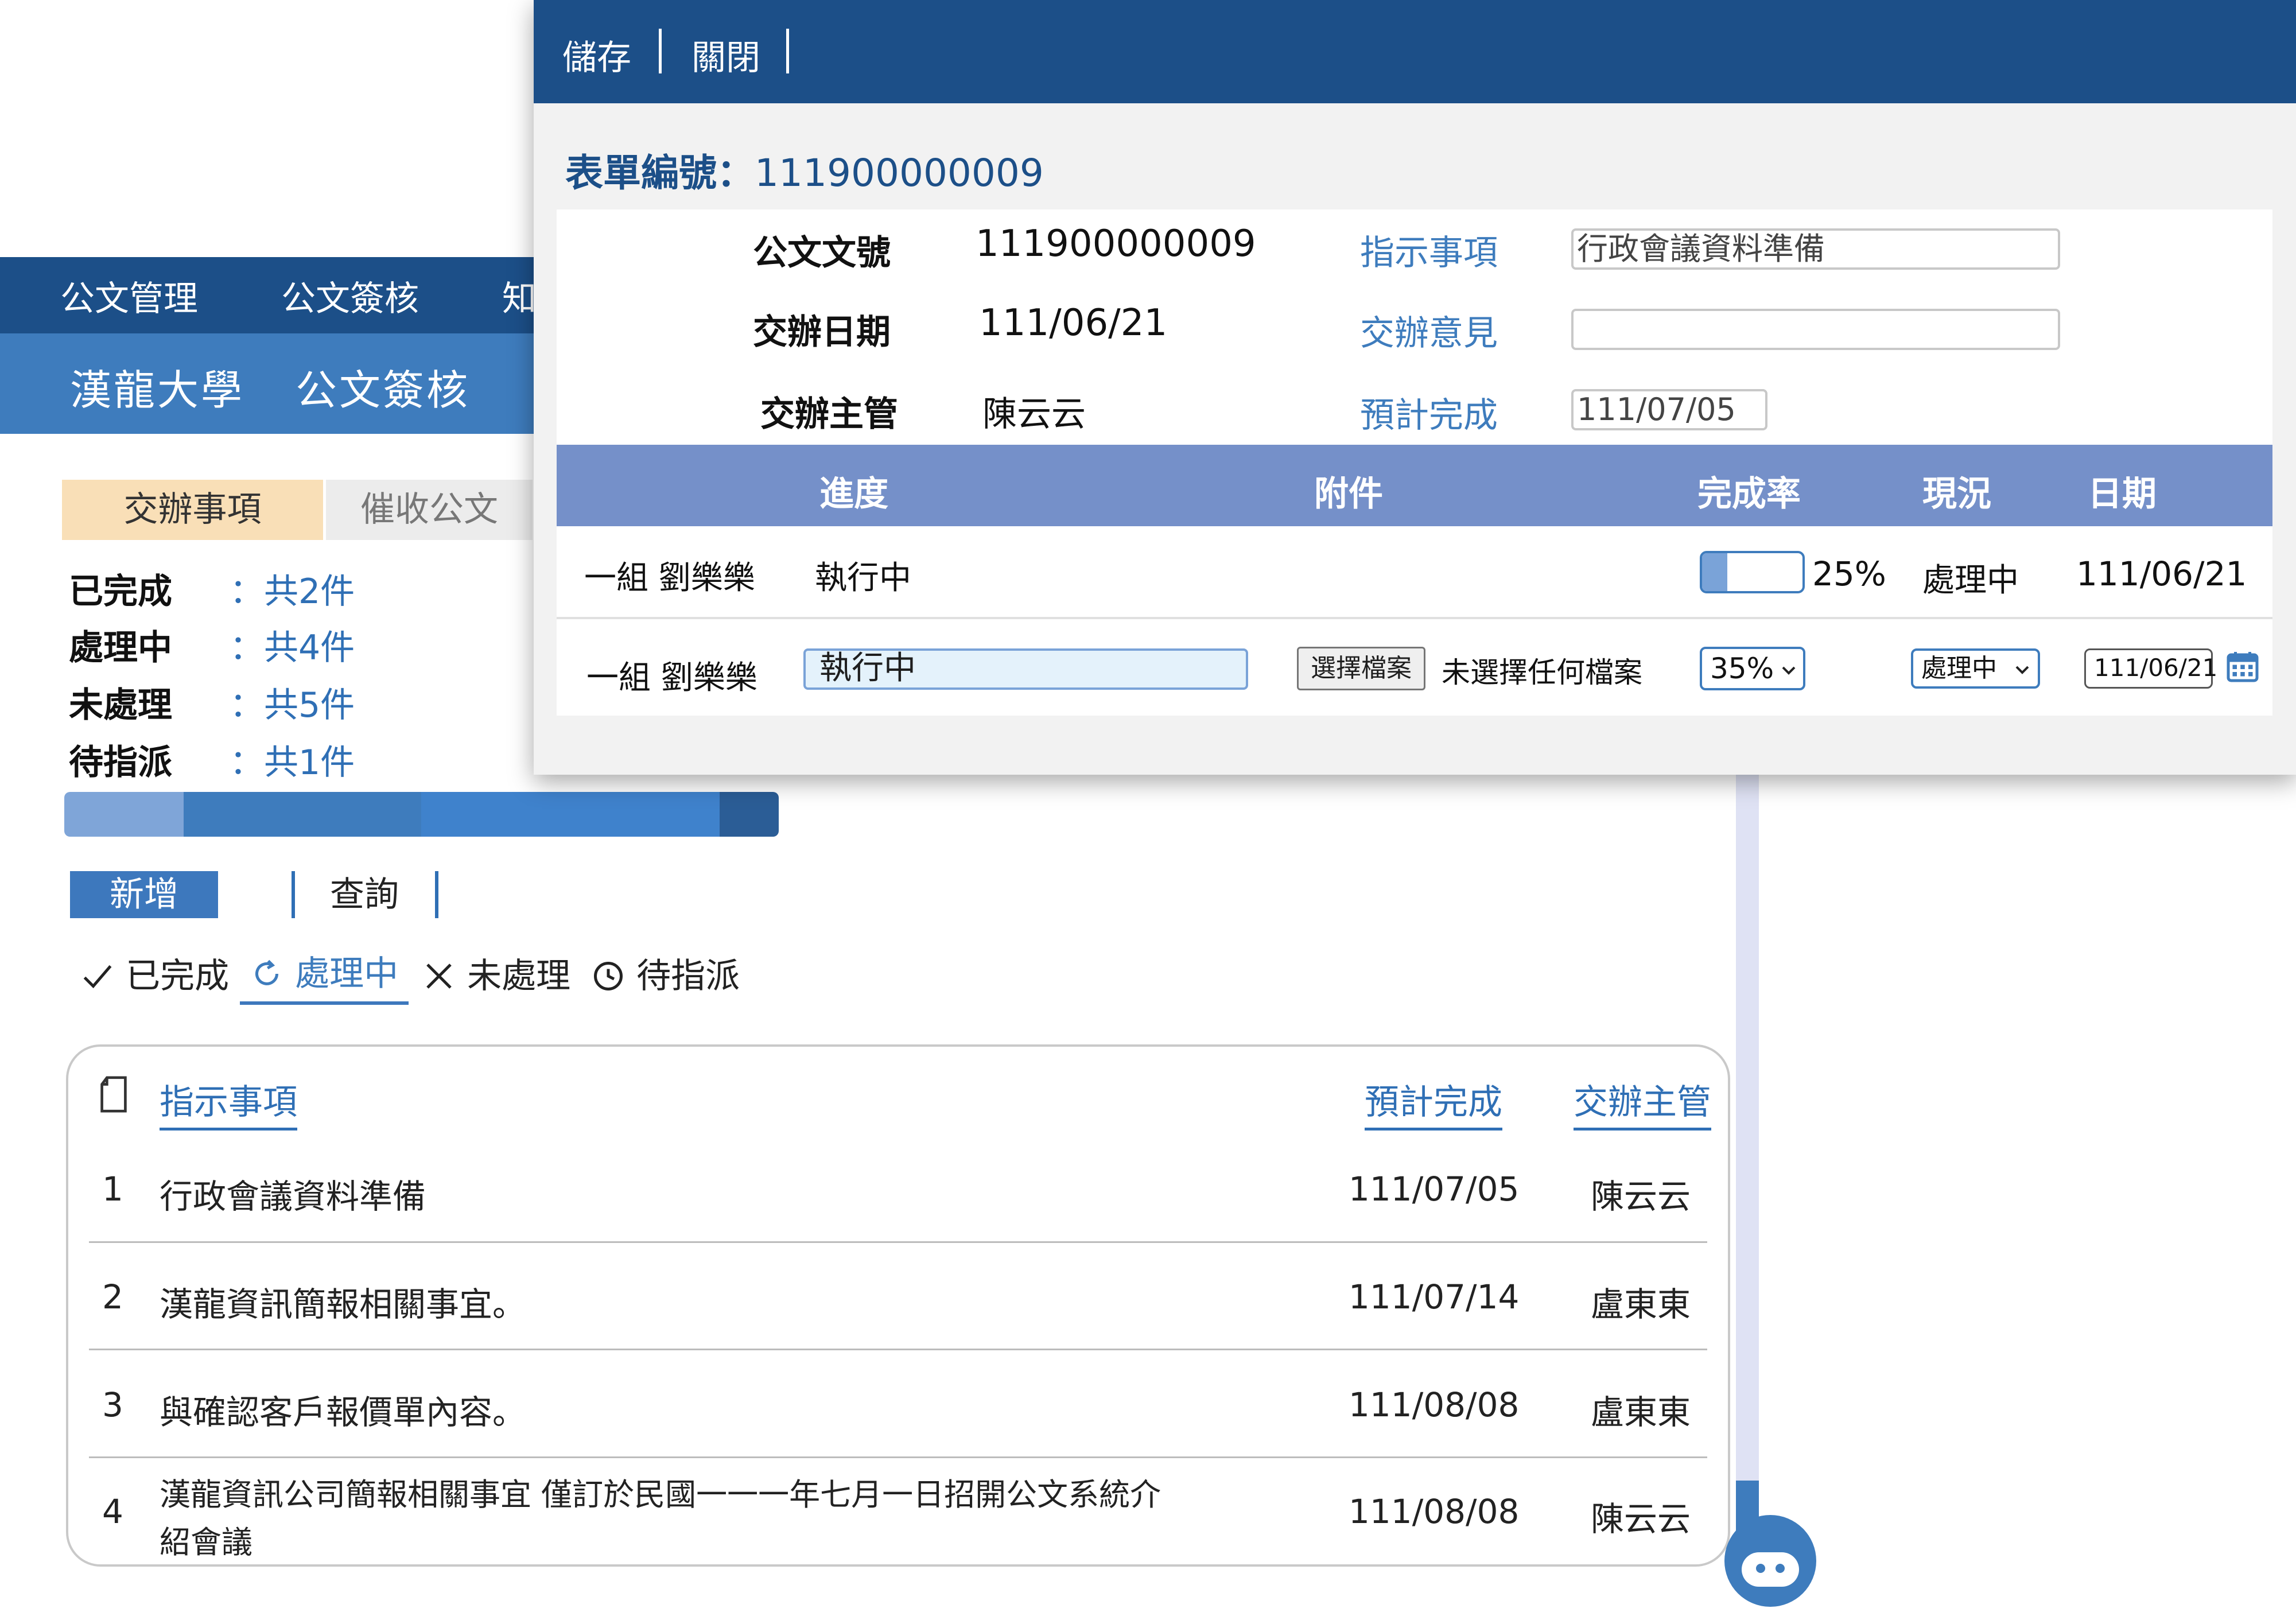  I want to click on scrollbar-track, so click(1747, 1131).